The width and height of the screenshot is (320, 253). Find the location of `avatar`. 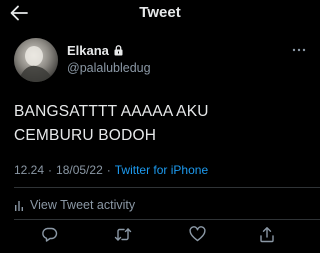

avatar is located at coordinates (36, 60).